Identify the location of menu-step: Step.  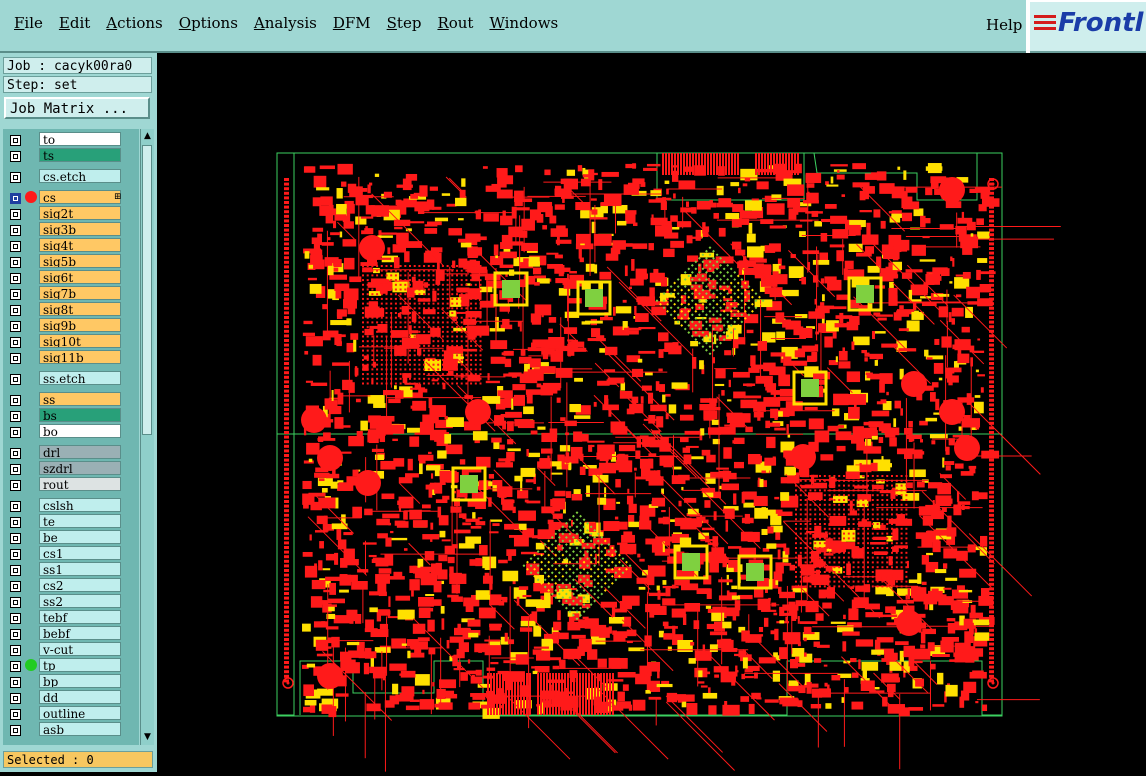
(404, 23).